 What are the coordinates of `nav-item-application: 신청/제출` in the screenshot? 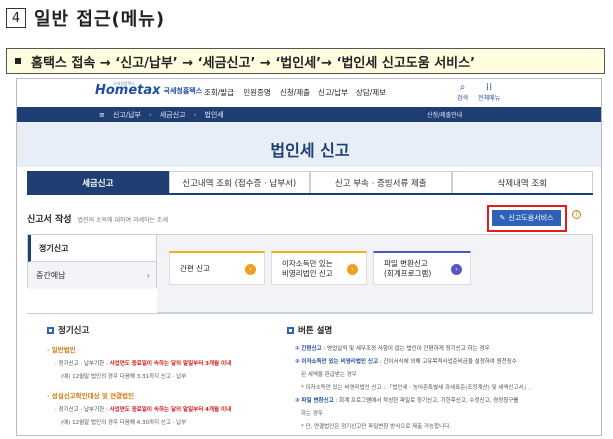 It's located at (295, 92).